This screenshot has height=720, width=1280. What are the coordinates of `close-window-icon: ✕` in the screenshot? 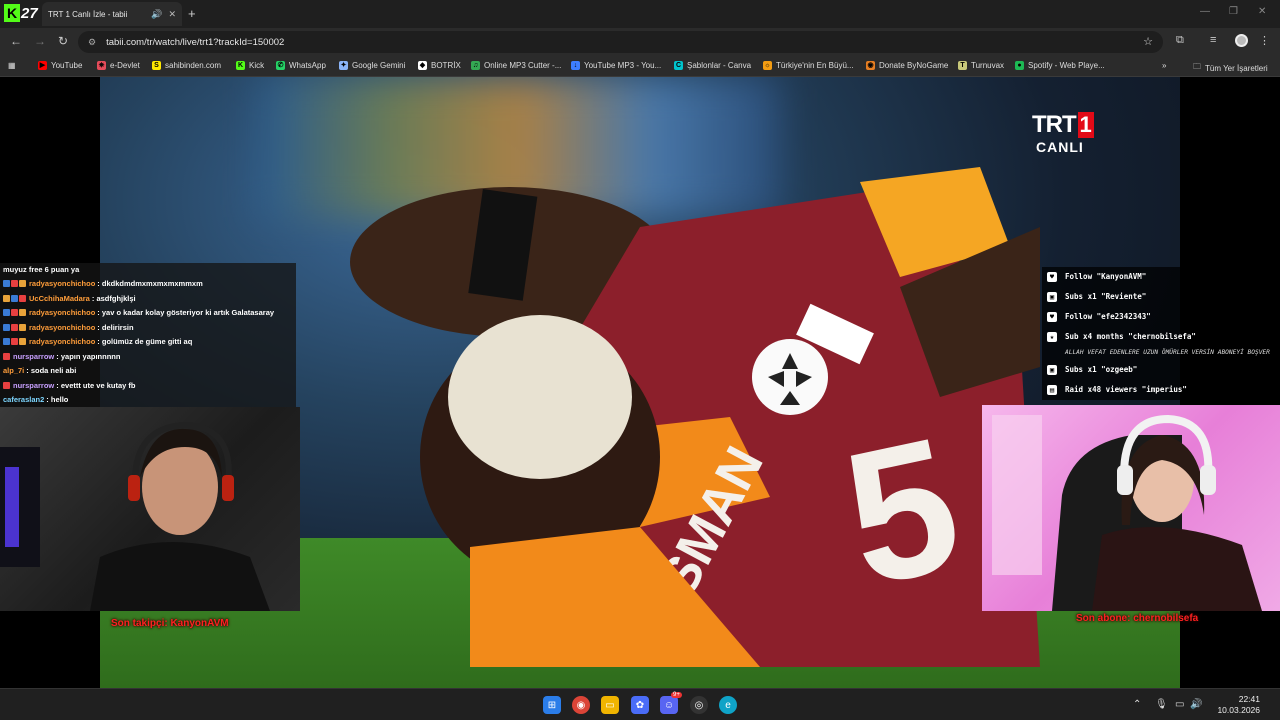 It's located at (1262, 11).